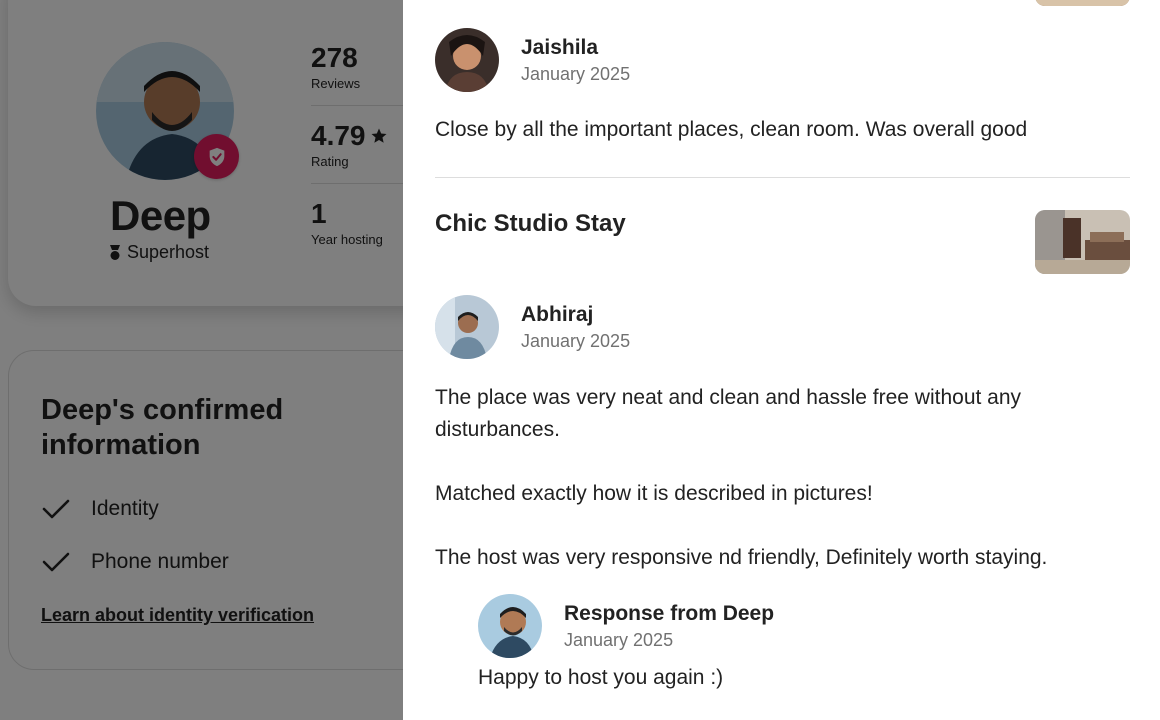  I want to click on response-header: Response from Deep January 2025, so click(798, 626).